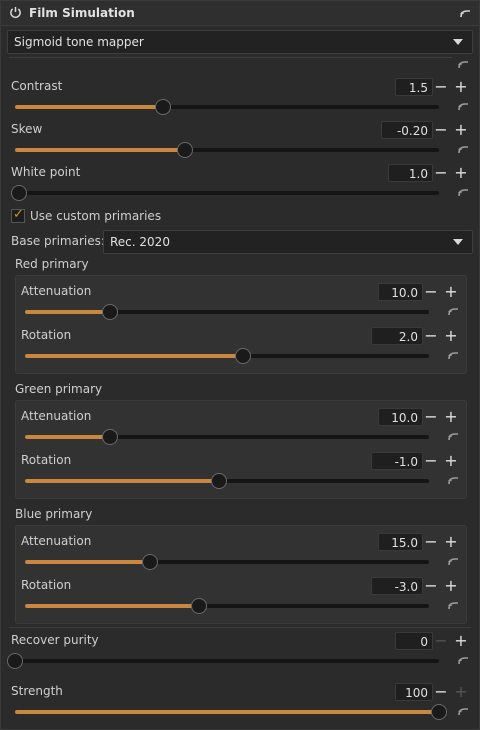 This screenshot has height=730, width=480. Describe the element at coordinates (37, 691) in the screenshot. I see `strength-label: Strength` at that location.